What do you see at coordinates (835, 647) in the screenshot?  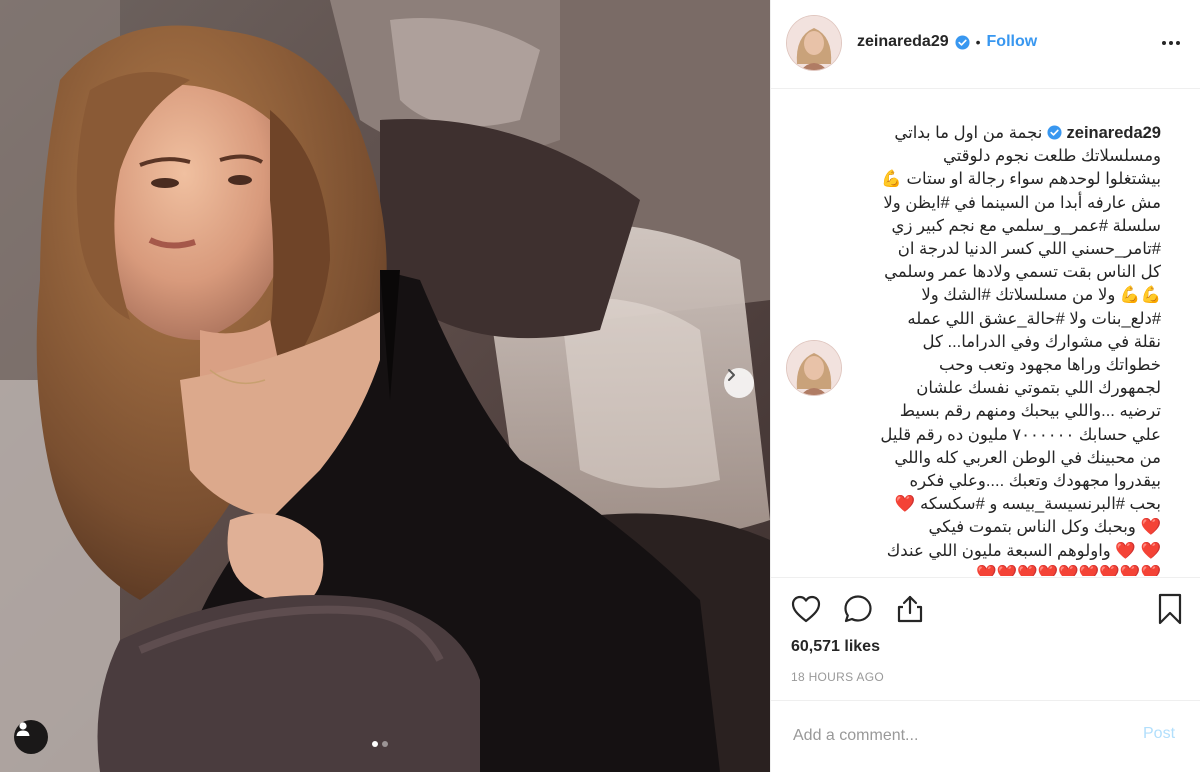 I see `likes-count: 60,571 likes` at bounding box center [835, 647].